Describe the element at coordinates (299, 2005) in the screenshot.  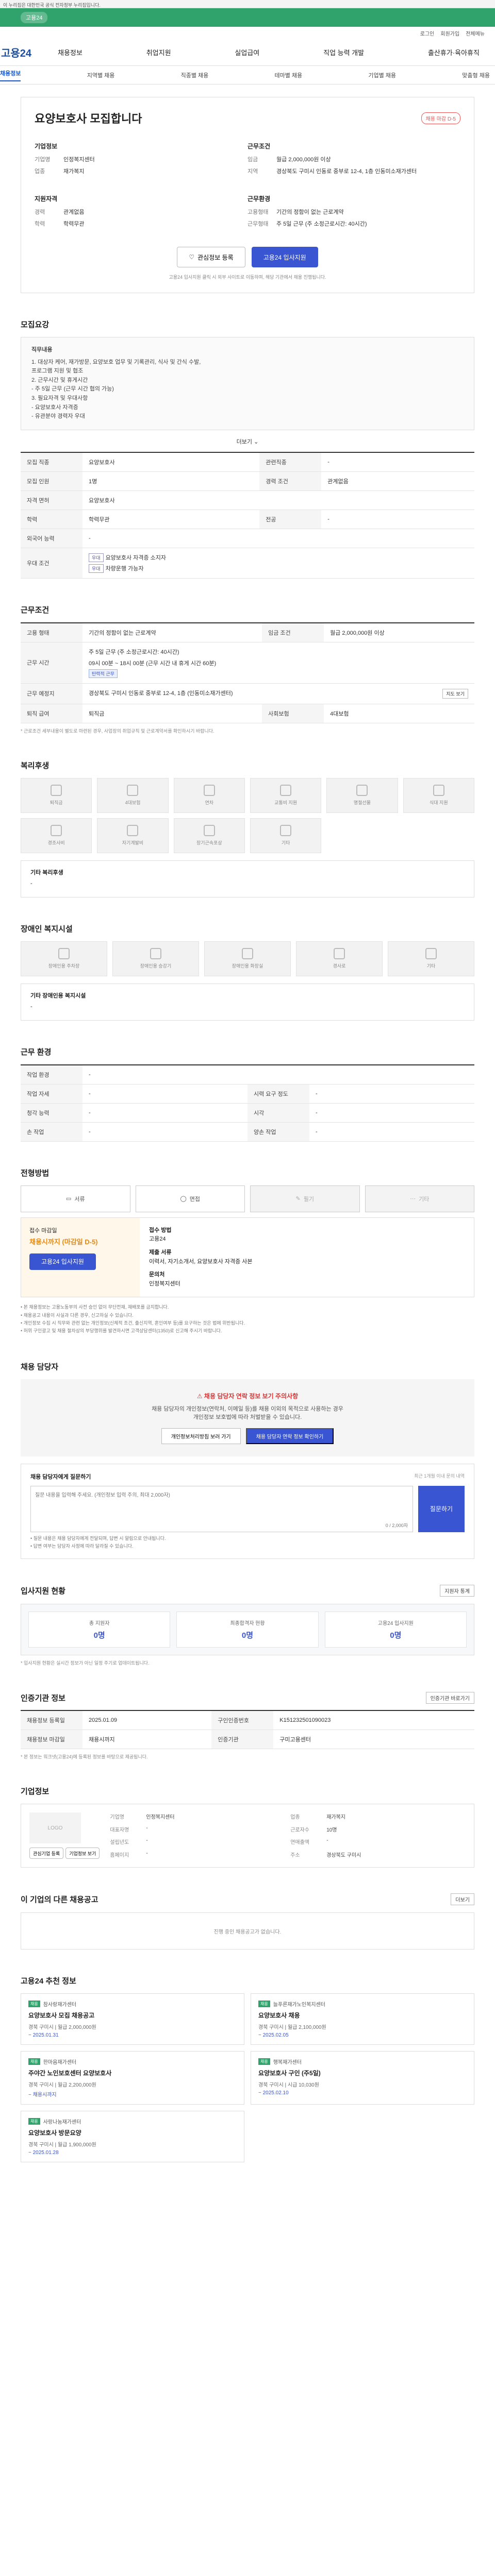
I see `recommend-org: 늘푸른재가노인복지센터` at that location.